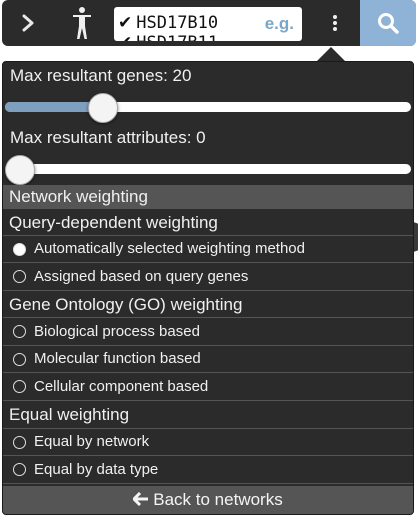  I want to click on magnifier-icon, so click(388, 23).